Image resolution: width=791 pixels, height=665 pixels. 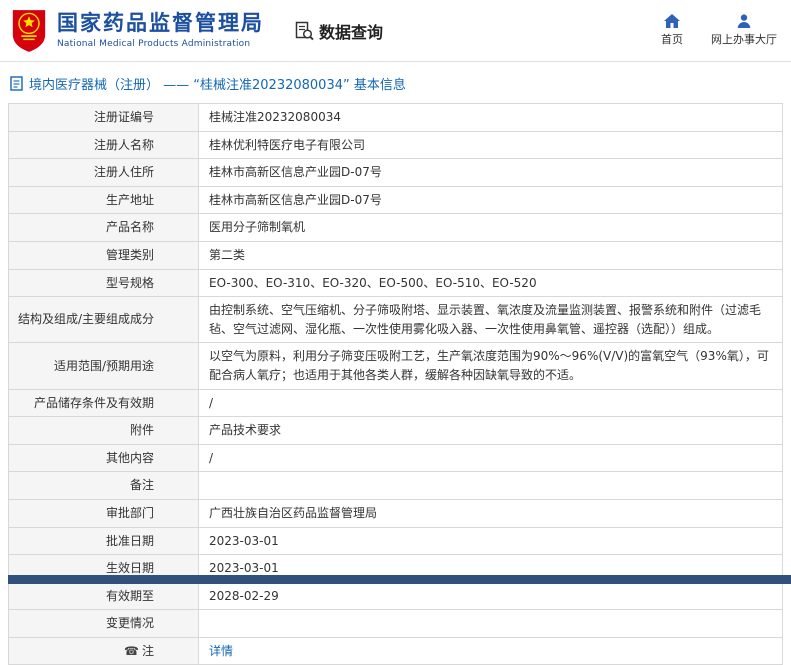 I want to click on row-label: 型号规格, so click(x=103, y=283).